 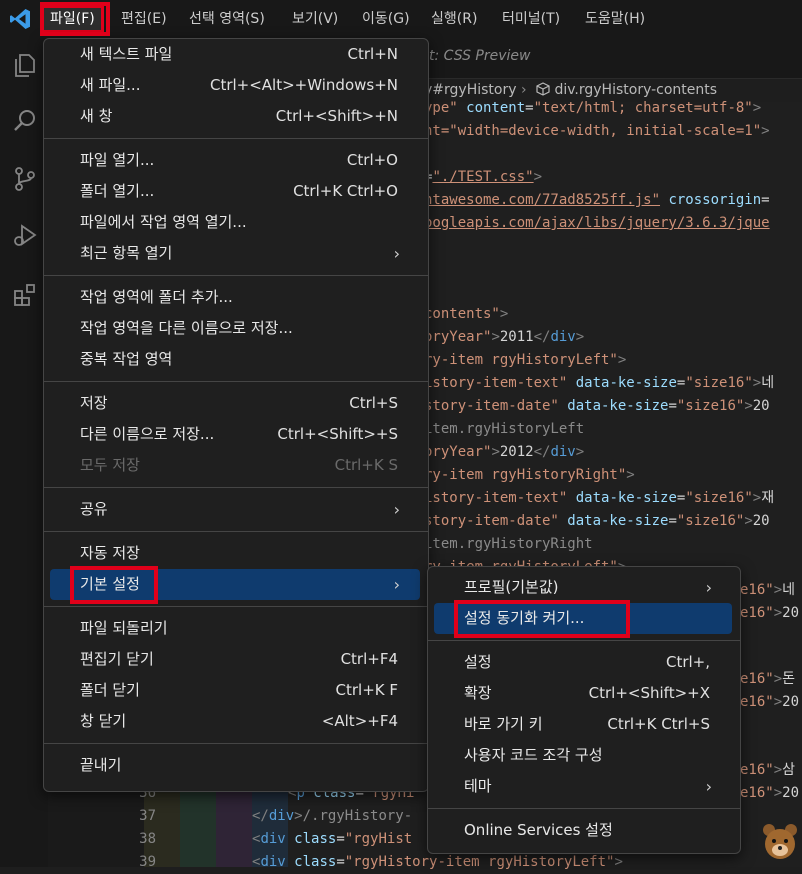 I want to click on code-token: nt="width=device-width, initial-scale=1", so click(x=593, y=131).